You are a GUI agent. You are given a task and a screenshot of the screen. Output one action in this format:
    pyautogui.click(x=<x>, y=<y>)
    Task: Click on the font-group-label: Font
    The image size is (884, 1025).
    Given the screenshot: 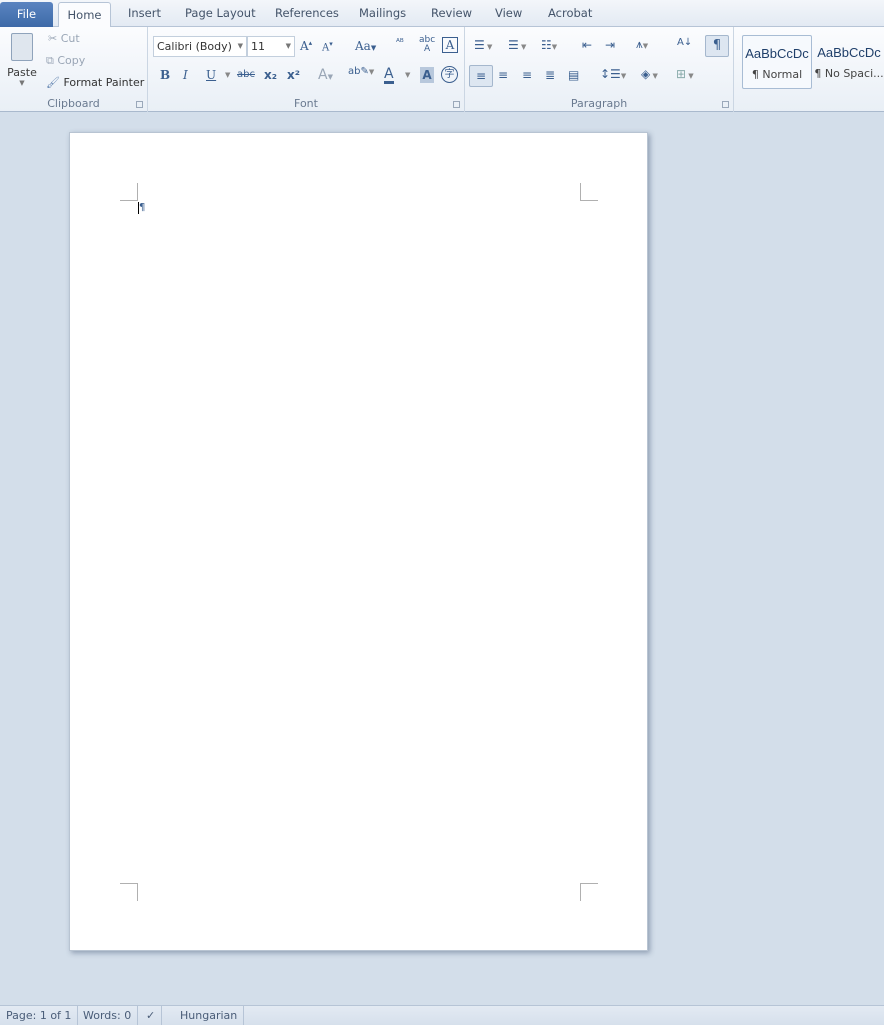 What is the action you would take?
    pyautogui.click(x=306, y=103)
    